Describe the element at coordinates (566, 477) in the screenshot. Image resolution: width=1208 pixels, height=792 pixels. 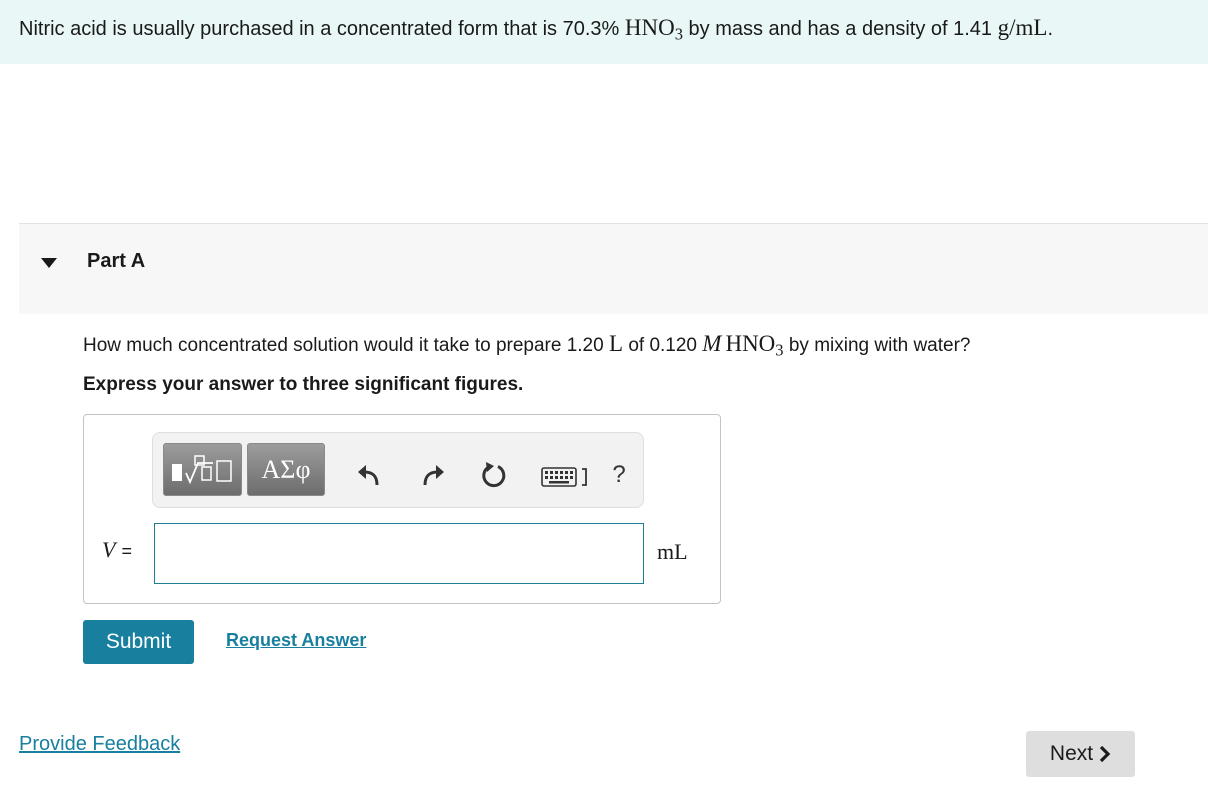
I see `keyboard-icon` at that location.